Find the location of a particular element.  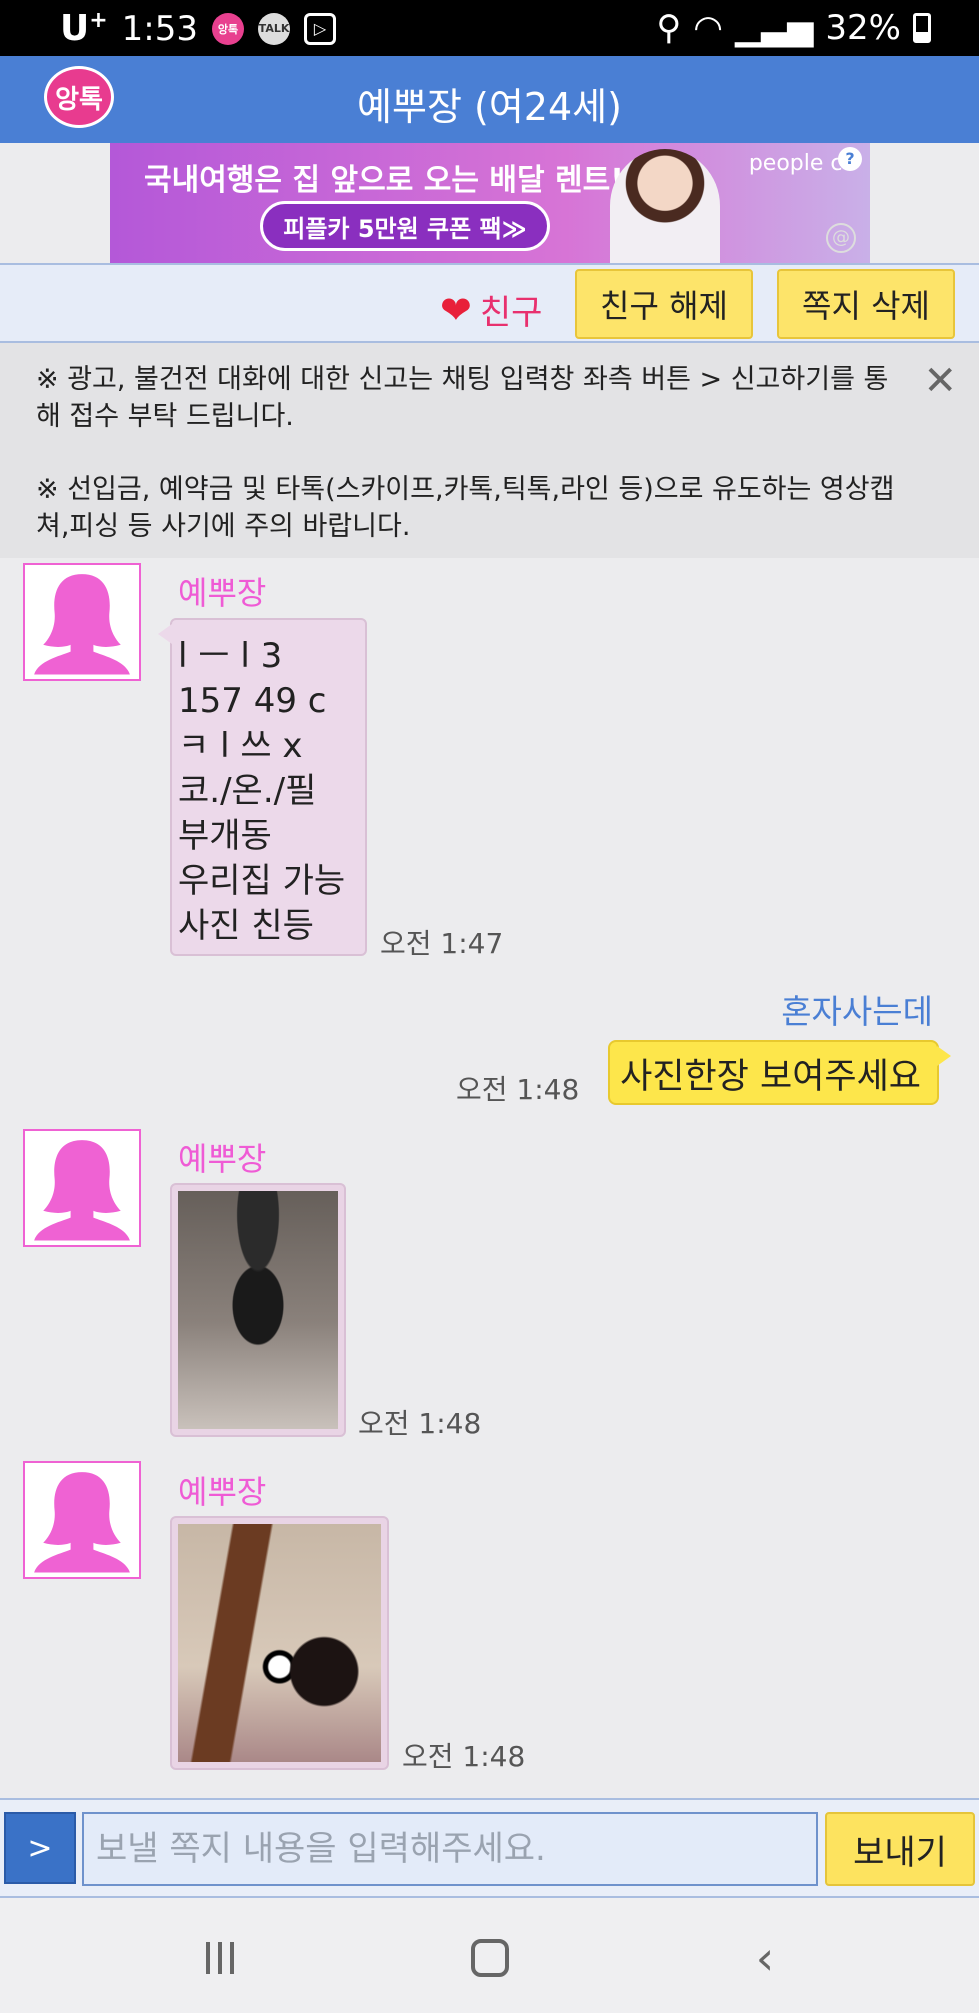

page-title: 예뿌장 (여24세) is located at coordinates (489, 107).